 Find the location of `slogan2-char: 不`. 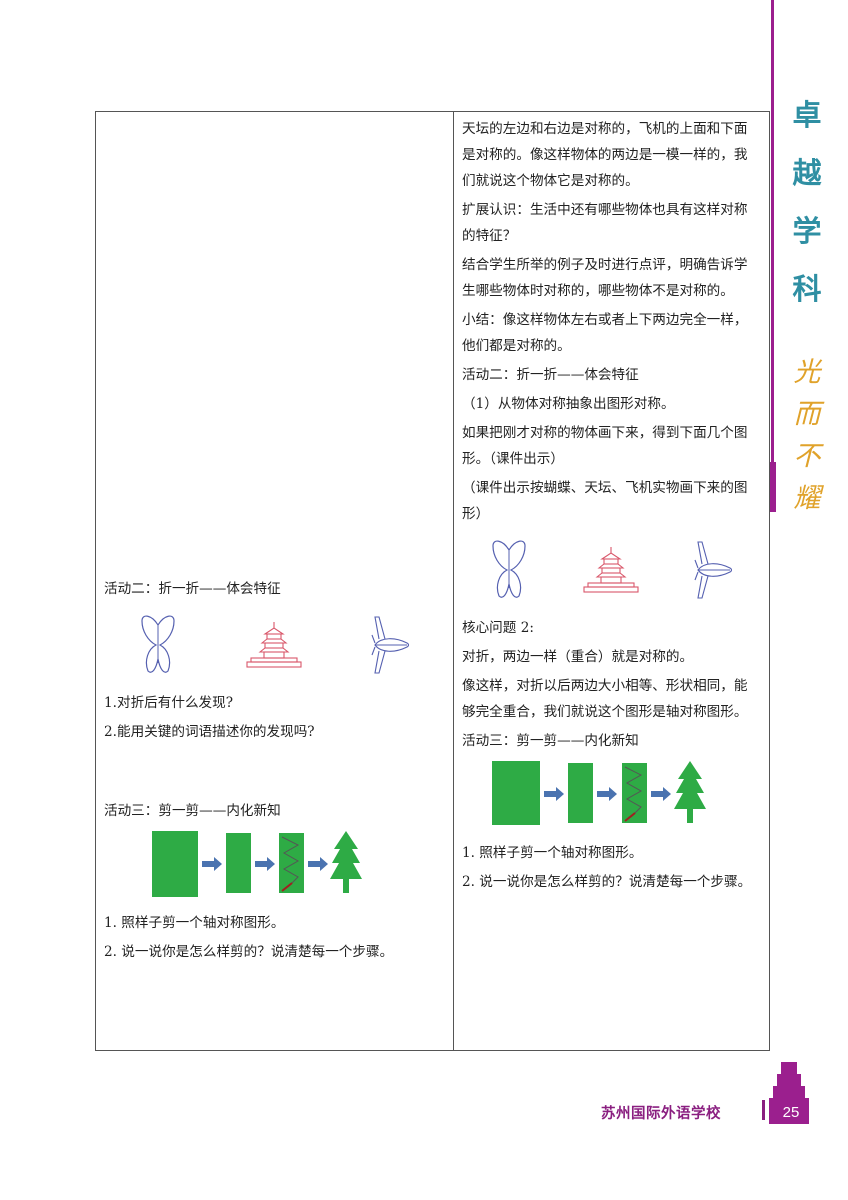

slogan2-char: 不 is located at coordinates (807, 456).